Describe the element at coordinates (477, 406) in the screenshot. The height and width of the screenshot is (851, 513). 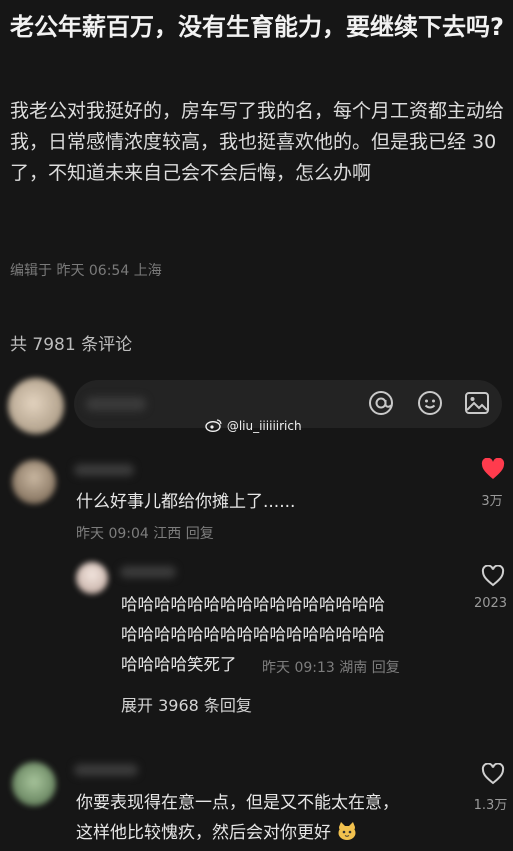
I see `image-icon` at that location.